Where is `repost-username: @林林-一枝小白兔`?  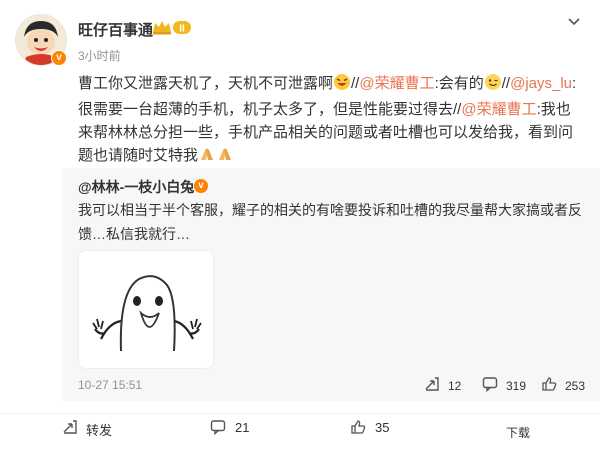
repost-username: @林林-一枝小白兔 is located at coordinates (136, 187).